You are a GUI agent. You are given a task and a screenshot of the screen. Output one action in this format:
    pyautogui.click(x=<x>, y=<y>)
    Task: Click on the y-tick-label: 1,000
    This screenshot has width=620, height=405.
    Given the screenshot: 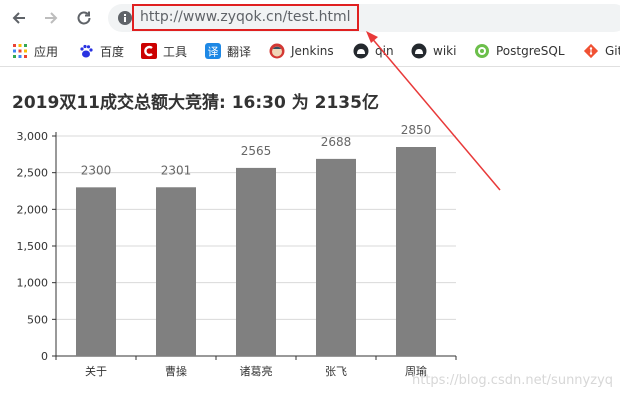 What is the action you would take?
    pyautogui.click(x=33, y=283)
    